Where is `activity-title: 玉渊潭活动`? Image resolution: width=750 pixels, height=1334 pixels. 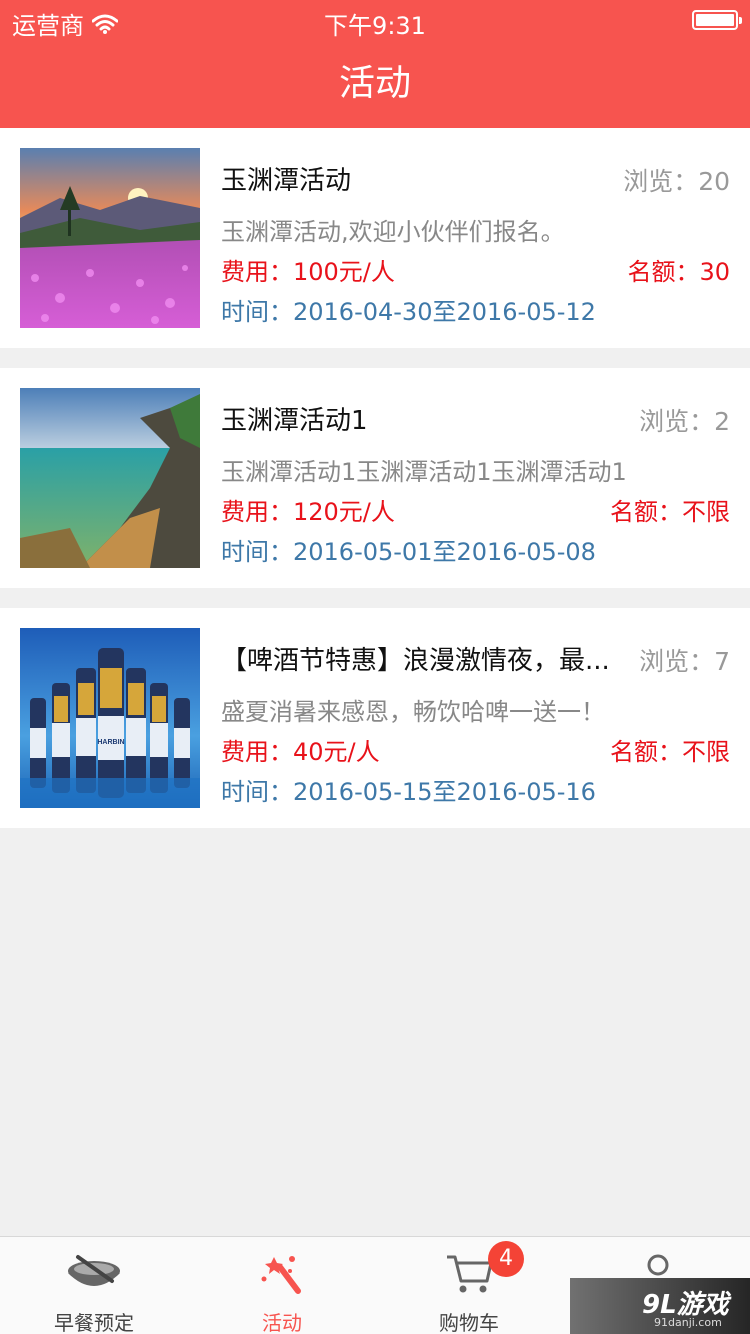 activity-title: 玉渊潭活动 is located at coordinates (286, 181).